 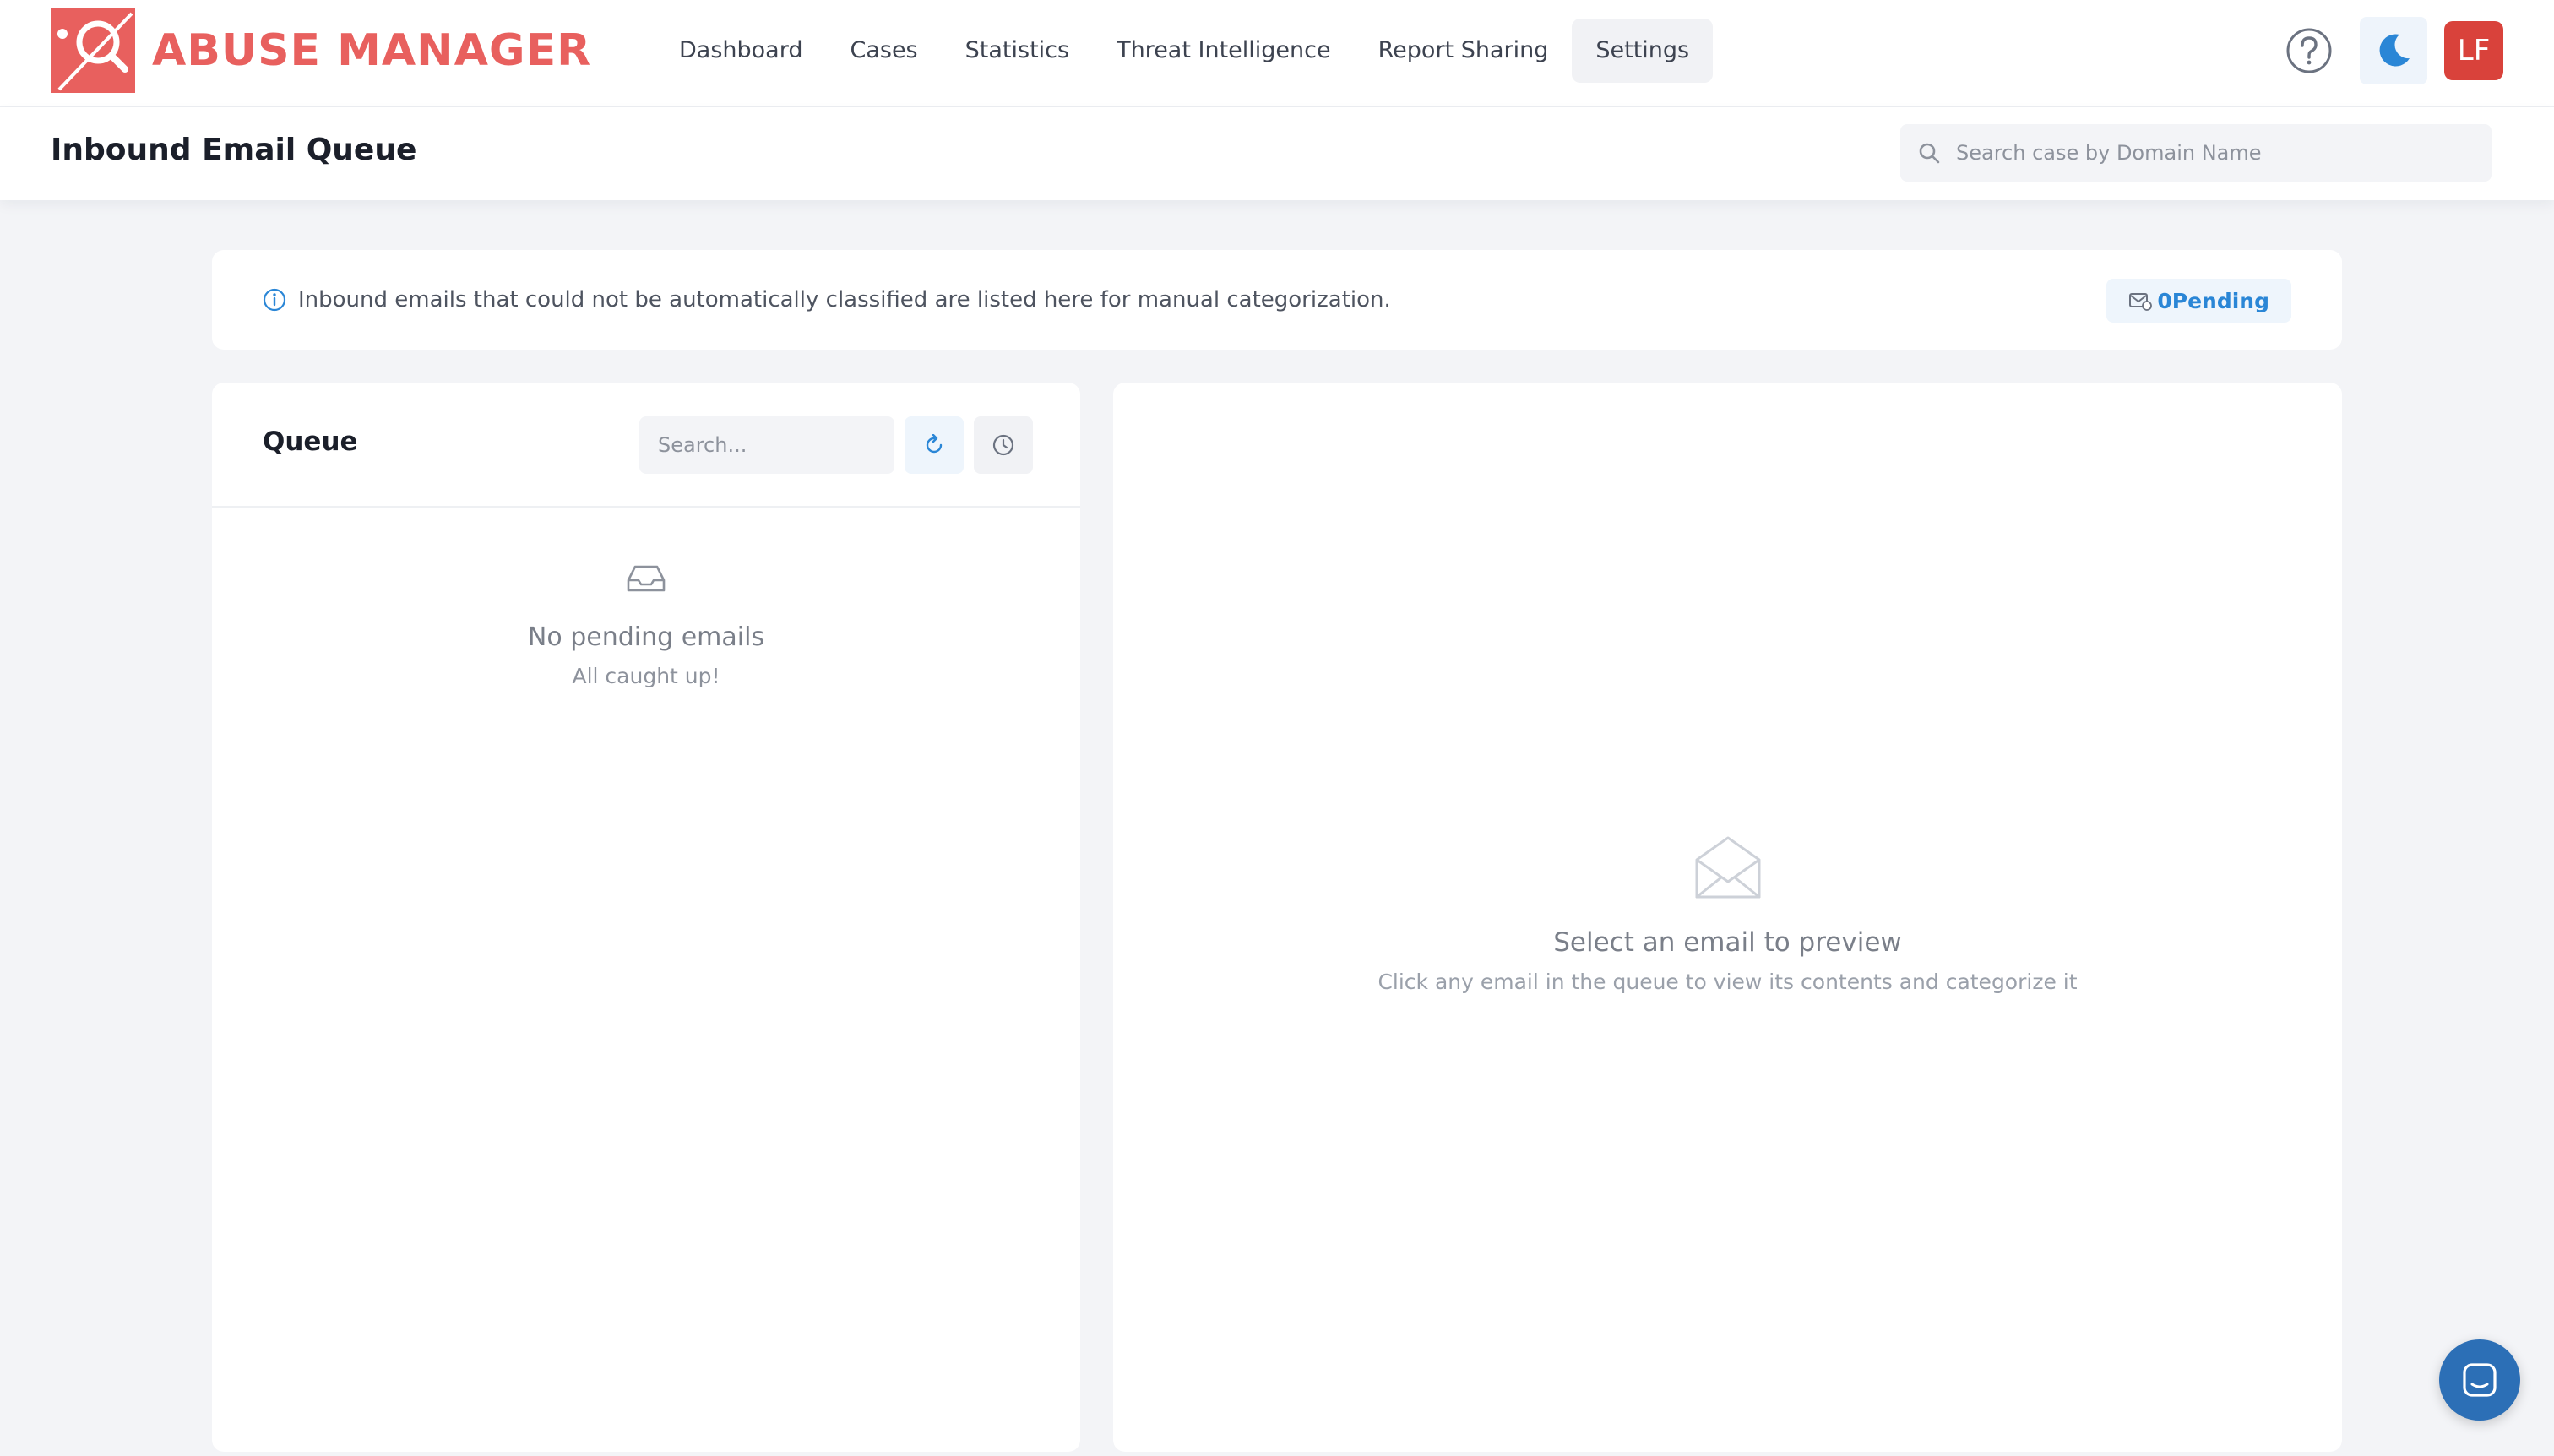 I want to click on refresh-button, so click(x=934, y=445).